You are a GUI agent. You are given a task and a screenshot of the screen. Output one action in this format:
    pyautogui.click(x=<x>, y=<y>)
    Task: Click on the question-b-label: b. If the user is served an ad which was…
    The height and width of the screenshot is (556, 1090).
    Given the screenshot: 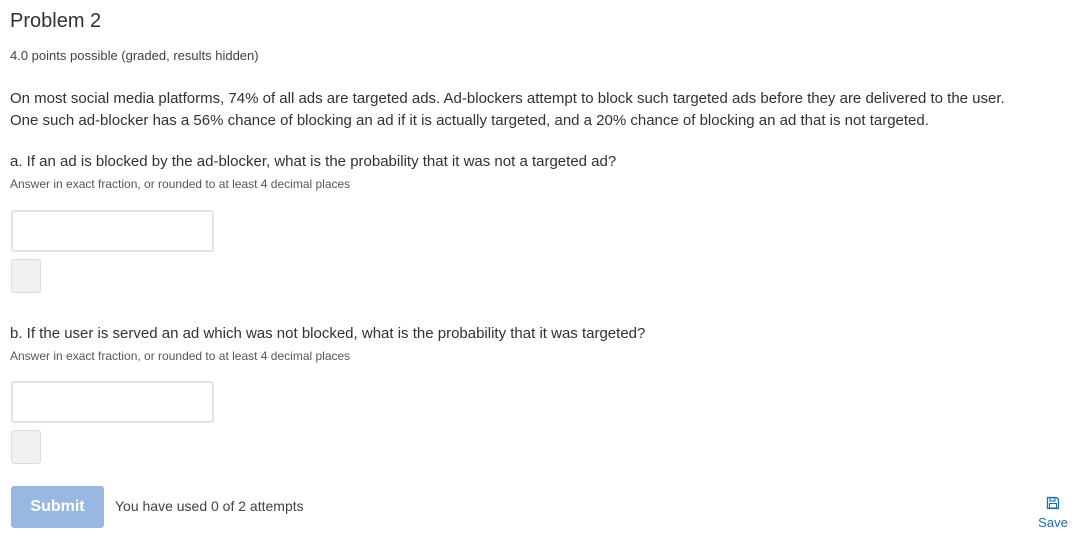 What is the action you would take?
    pyautogui.click(x=328, y=333)
    